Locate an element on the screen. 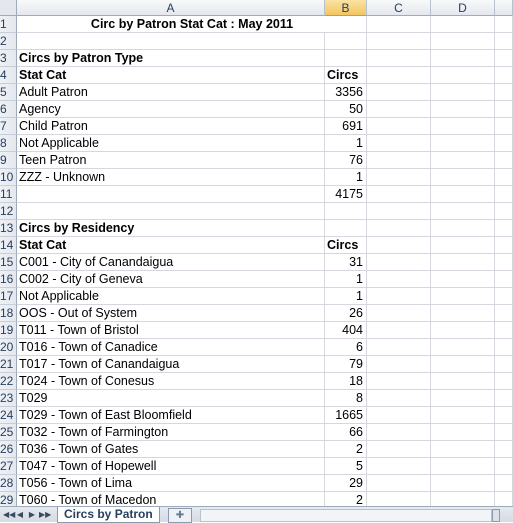 The height and width of the screenshot is (523, 513). row-number: 4 is located at coordinates (8, 75).